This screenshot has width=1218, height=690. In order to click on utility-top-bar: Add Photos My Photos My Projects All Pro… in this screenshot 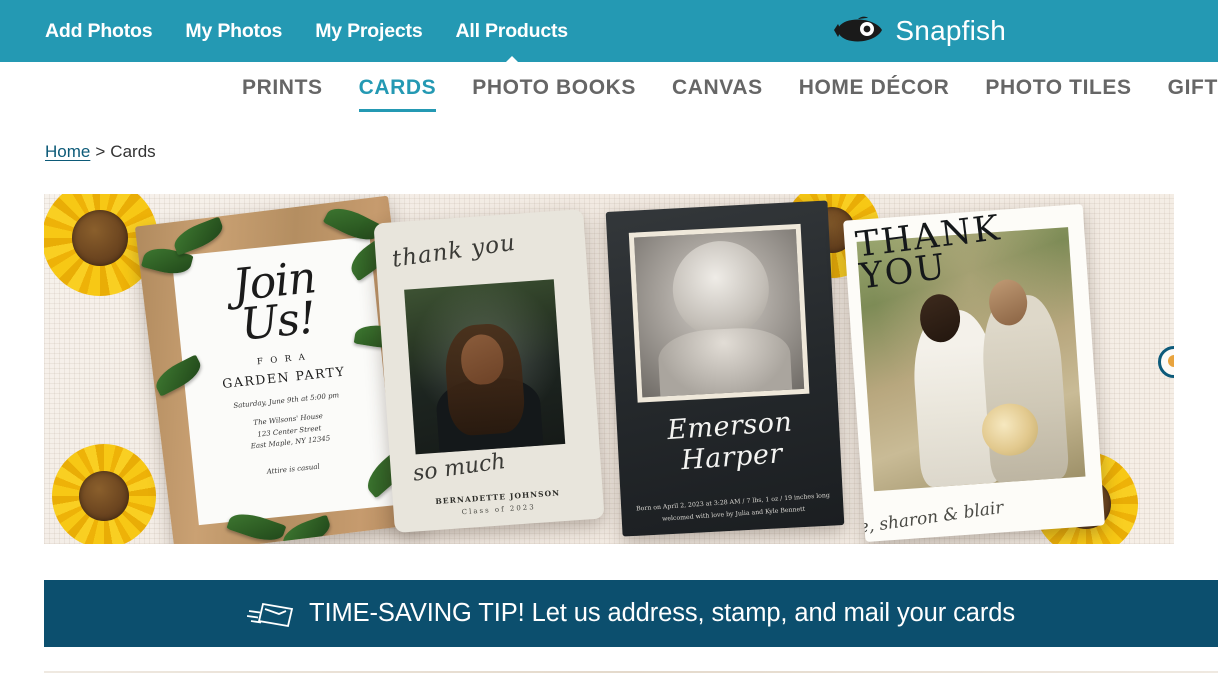, I will do `click(609, 32)`.